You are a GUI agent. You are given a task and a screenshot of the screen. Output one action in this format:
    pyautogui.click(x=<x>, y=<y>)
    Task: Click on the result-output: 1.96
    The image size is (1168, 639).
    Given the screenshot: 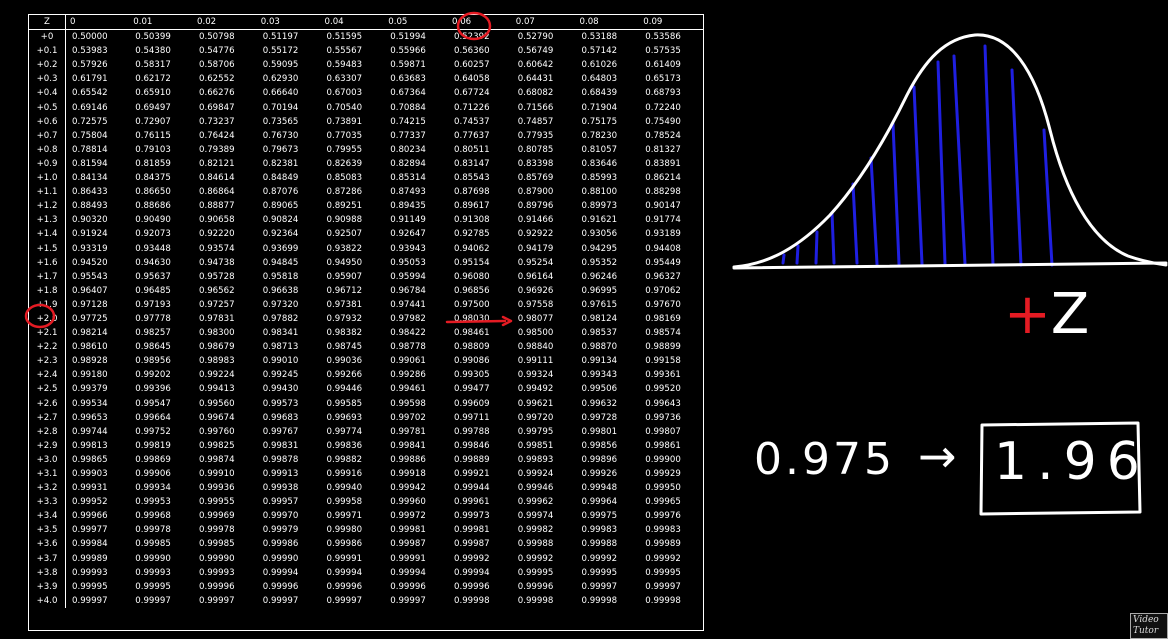 What is the action you would take?
    pyautogui.click(x=1072, y=462)
    